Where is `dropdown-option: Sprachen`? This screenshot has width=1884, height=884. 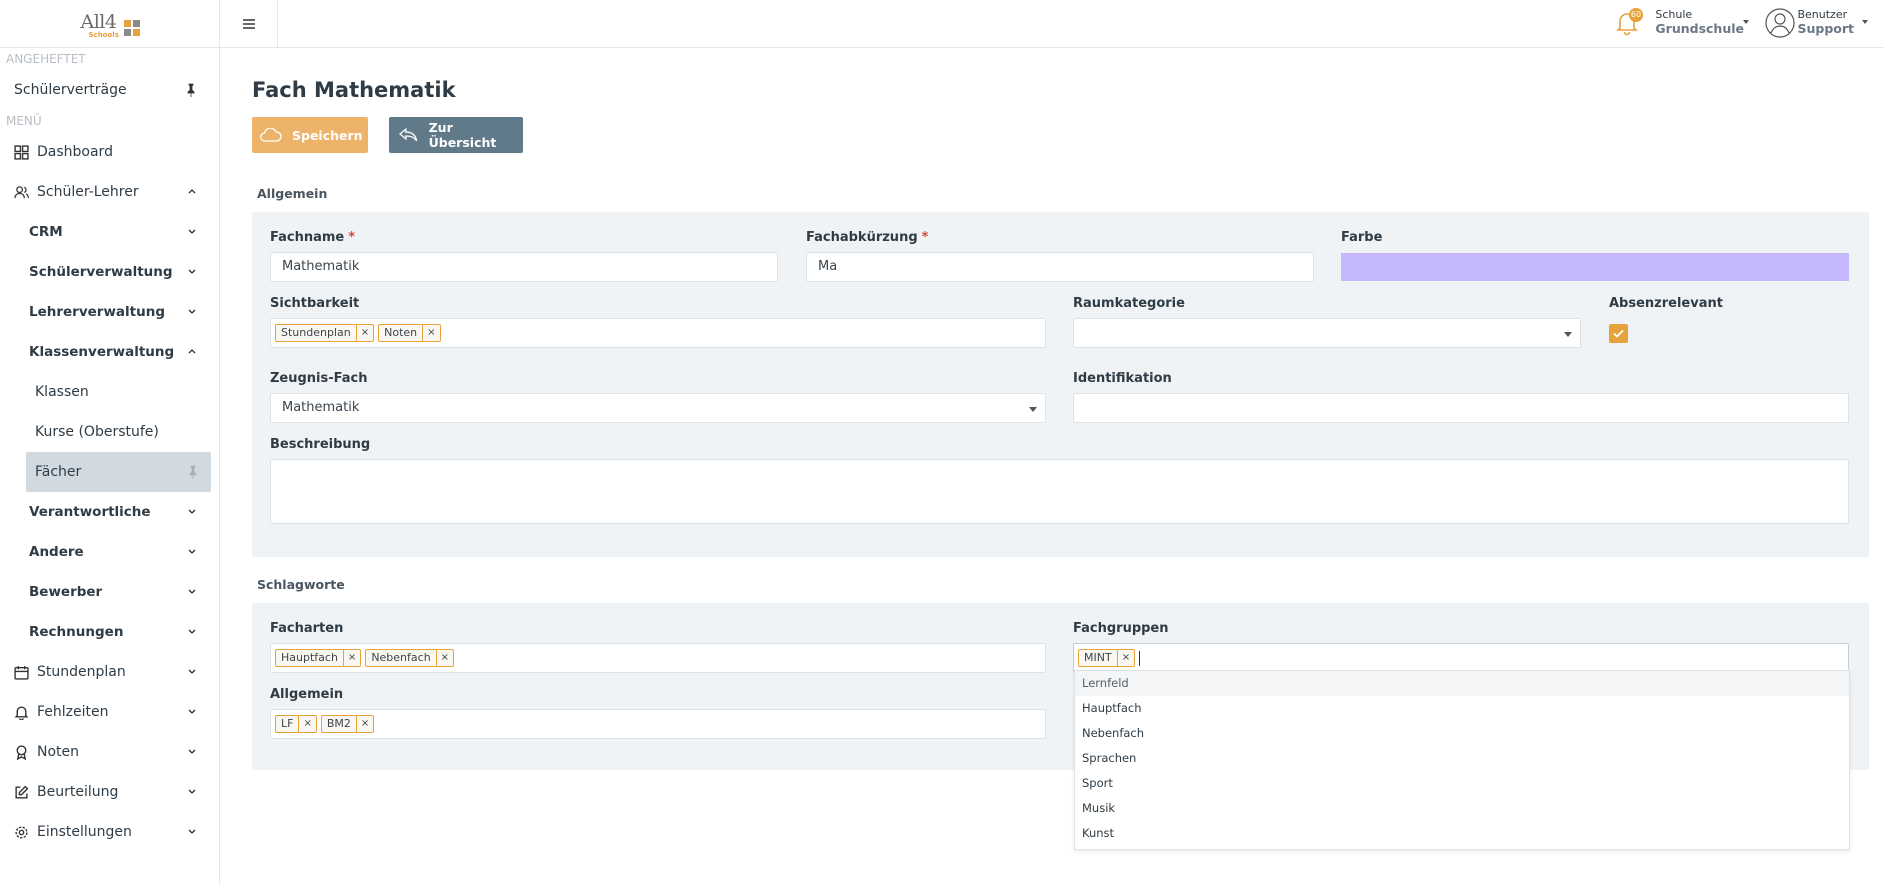
dropdown-option: Sprachen is located at coordinates (1462, 758).